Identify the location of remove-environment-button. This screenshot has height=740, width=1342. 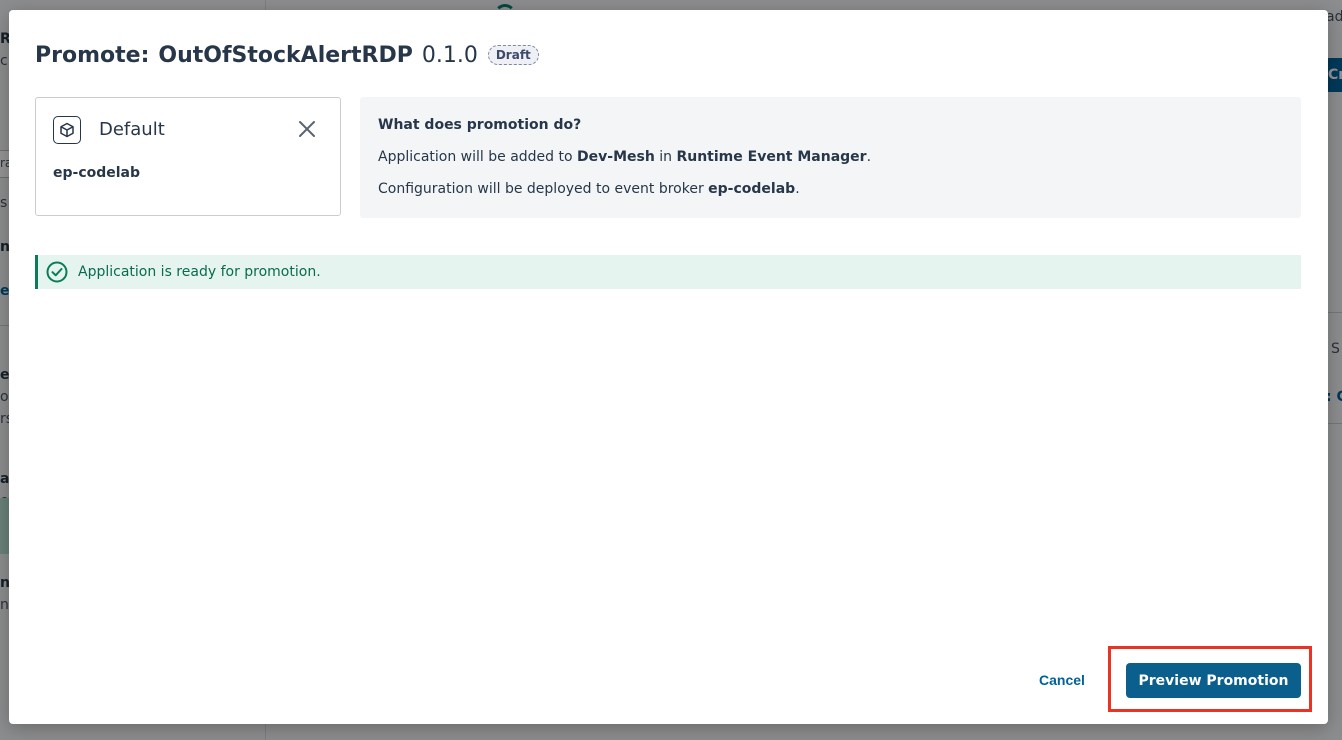
(307, 129).